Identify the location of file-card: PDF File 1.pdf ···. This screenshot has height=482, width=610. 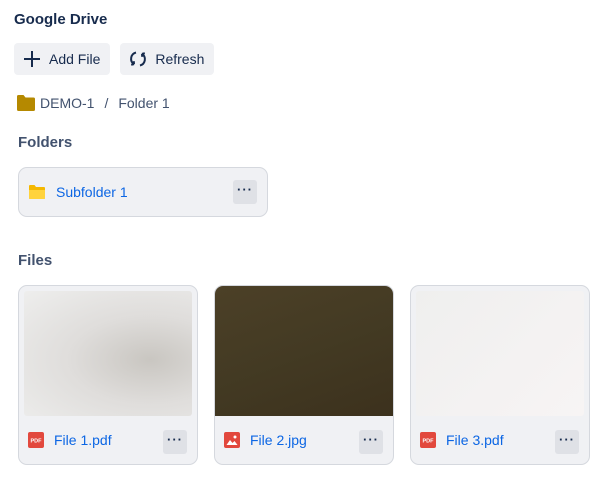
(108, 375).